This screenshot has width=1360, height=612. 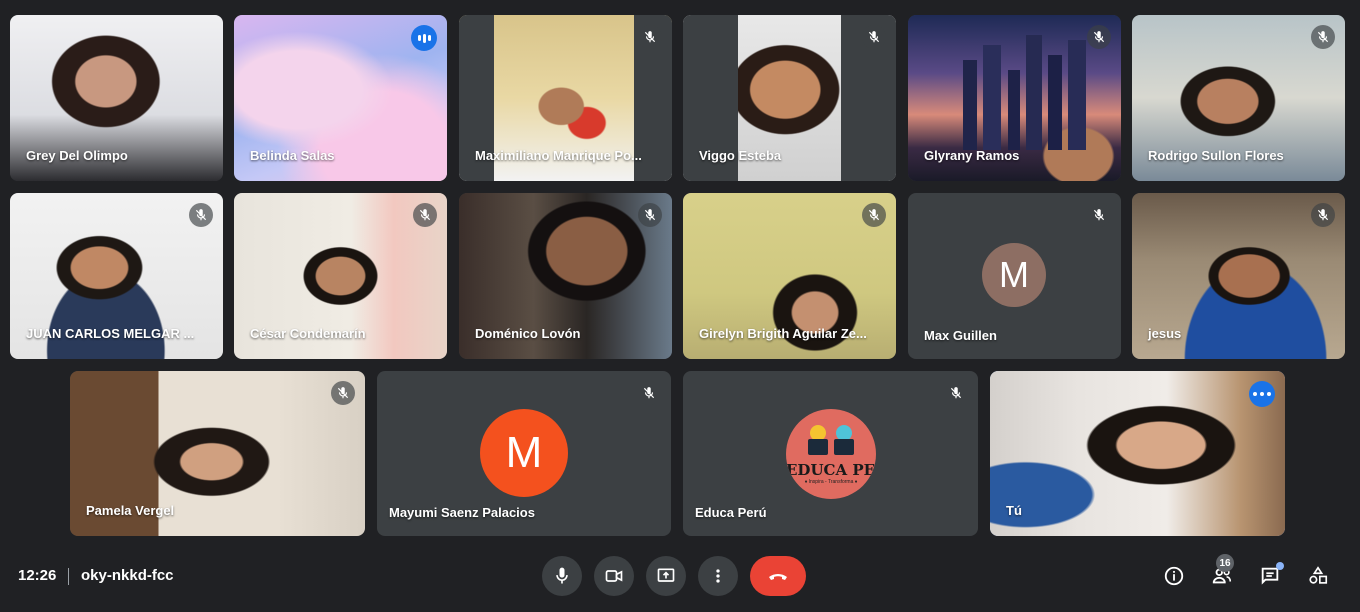 I want to click on present-button, so click(x=666, y=576).